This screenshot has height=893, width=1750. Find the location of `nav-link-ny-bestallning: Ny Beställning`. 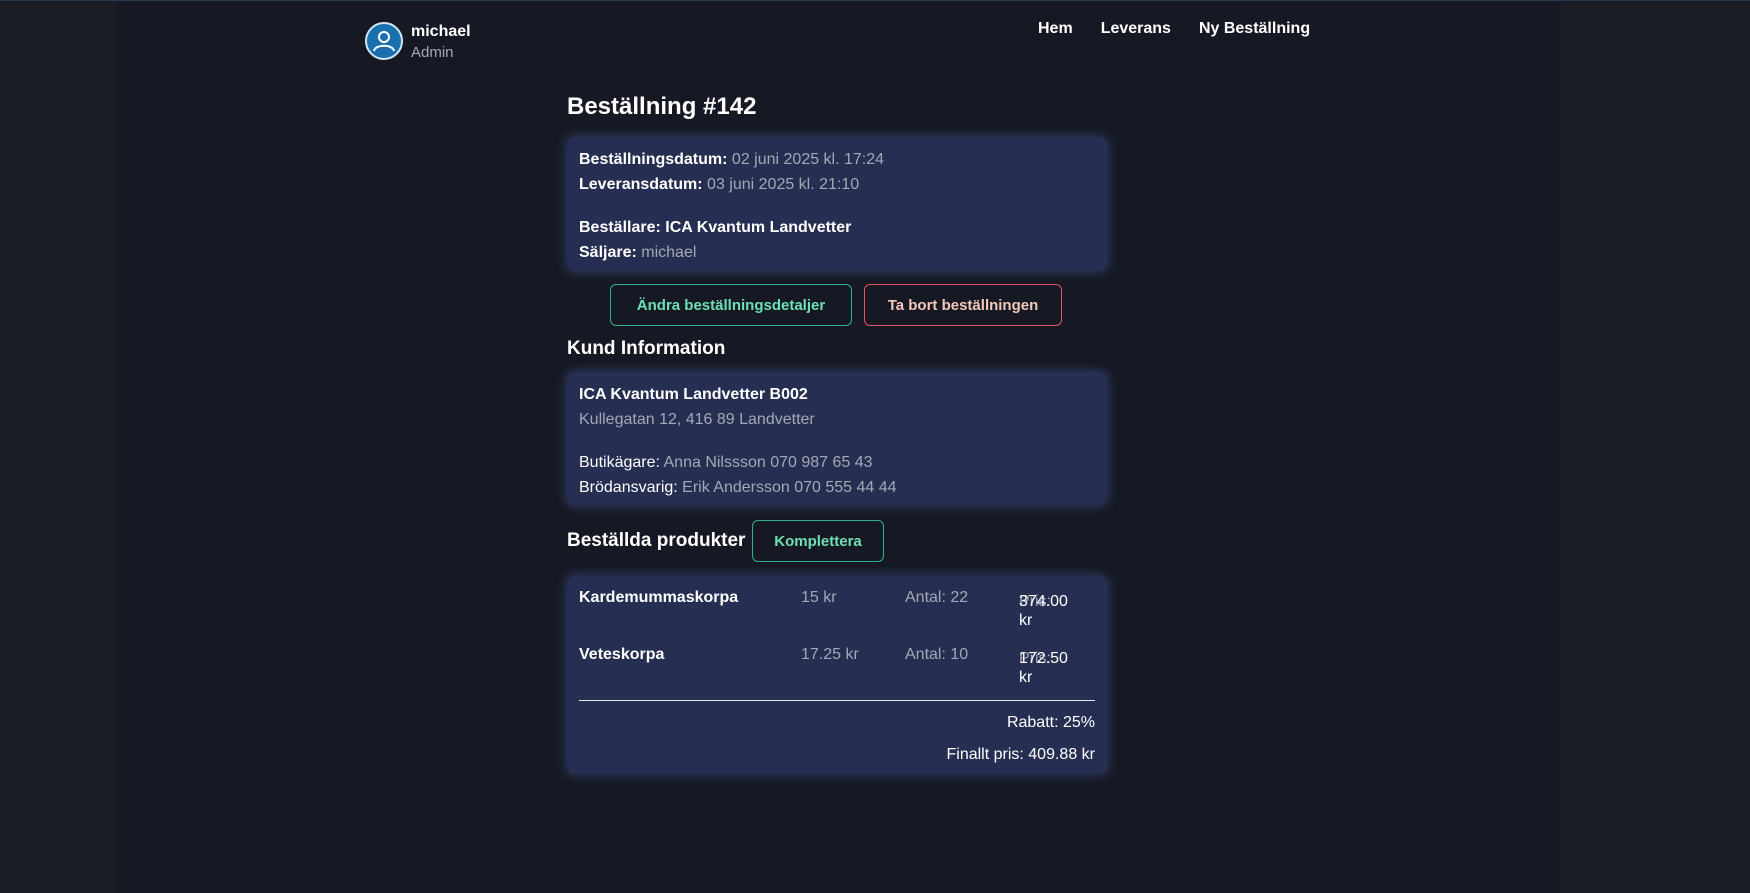

nav-link-ny-bestallning: Ny Beställning is located at coordinates (1254, 29).